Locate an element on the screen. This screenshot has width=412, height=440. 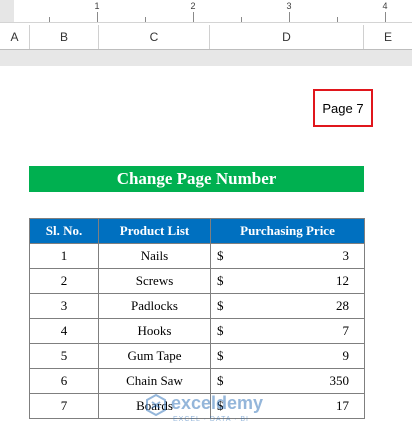
table-row: 7 Boards $17 is located at coordinates (197, 406).